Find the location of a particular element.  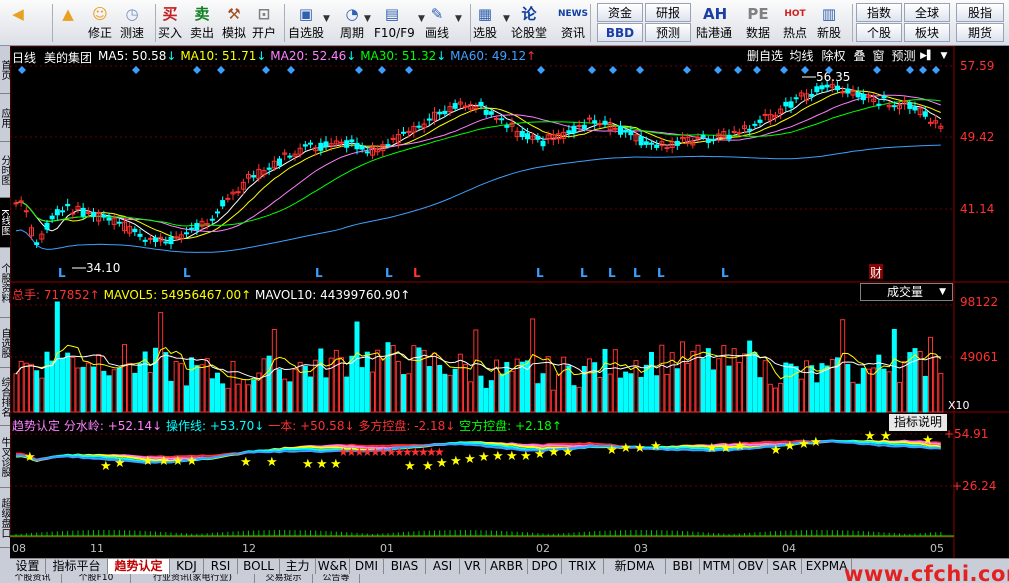

indicator-tab: OBV is located at coordinates (751, 567).